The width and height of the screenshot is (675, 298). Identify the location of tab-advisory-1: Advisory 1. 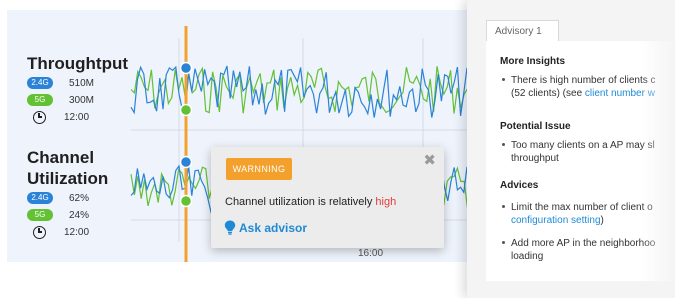
(522, 31).